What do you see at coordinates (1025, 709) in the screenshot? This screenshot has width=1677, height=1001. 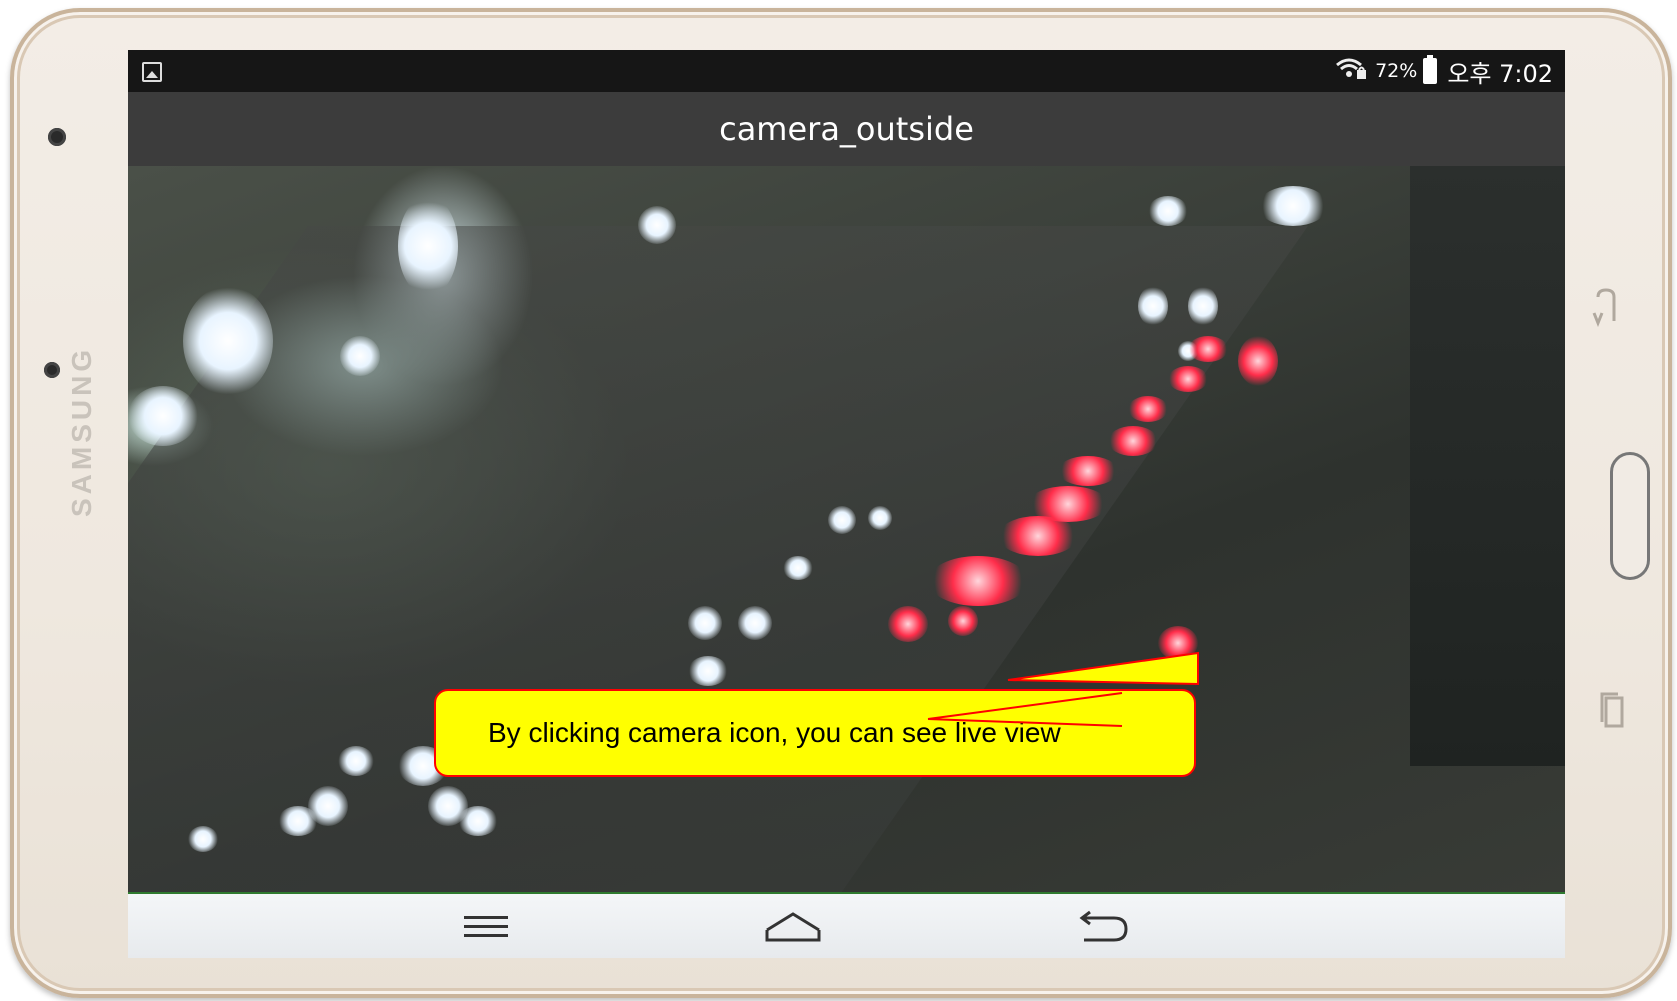 I see `callout-pointer-overlay` at bounding box center [1025, 709].